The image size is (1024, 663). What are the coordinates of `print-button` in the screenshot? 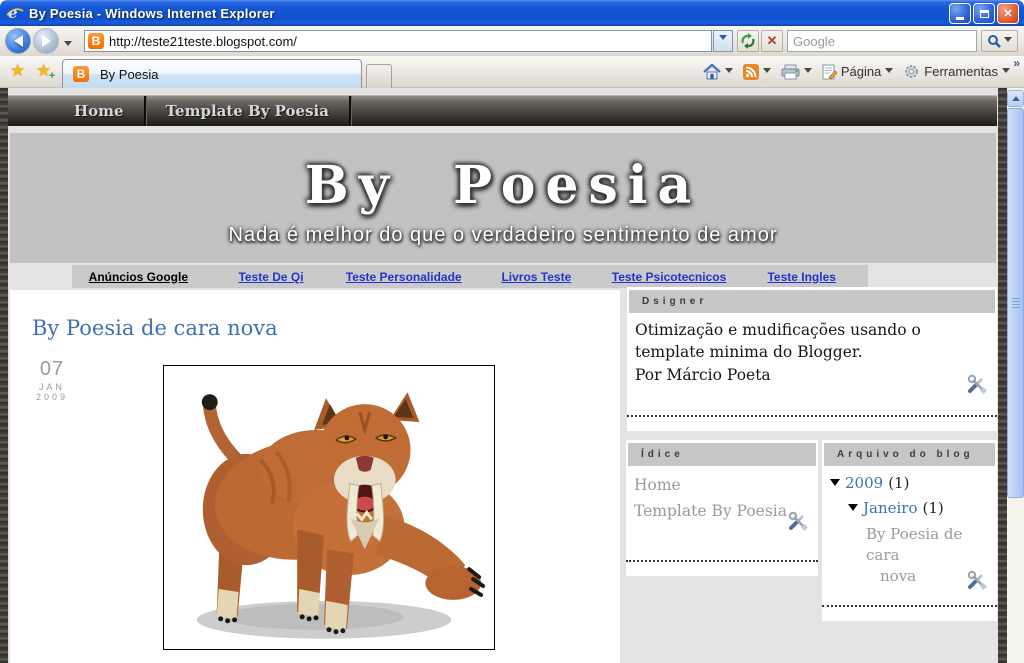 It's located at (796, 72).